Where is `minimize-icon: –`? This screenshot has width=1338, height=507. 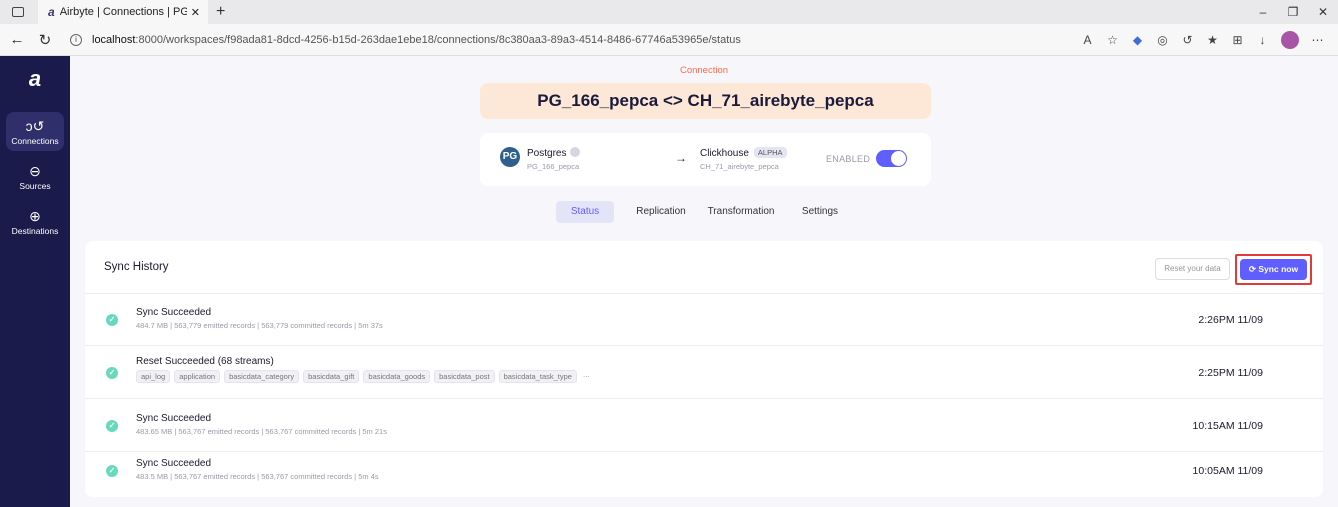 minimize-icon: – is located at coordinates (1263, 12).